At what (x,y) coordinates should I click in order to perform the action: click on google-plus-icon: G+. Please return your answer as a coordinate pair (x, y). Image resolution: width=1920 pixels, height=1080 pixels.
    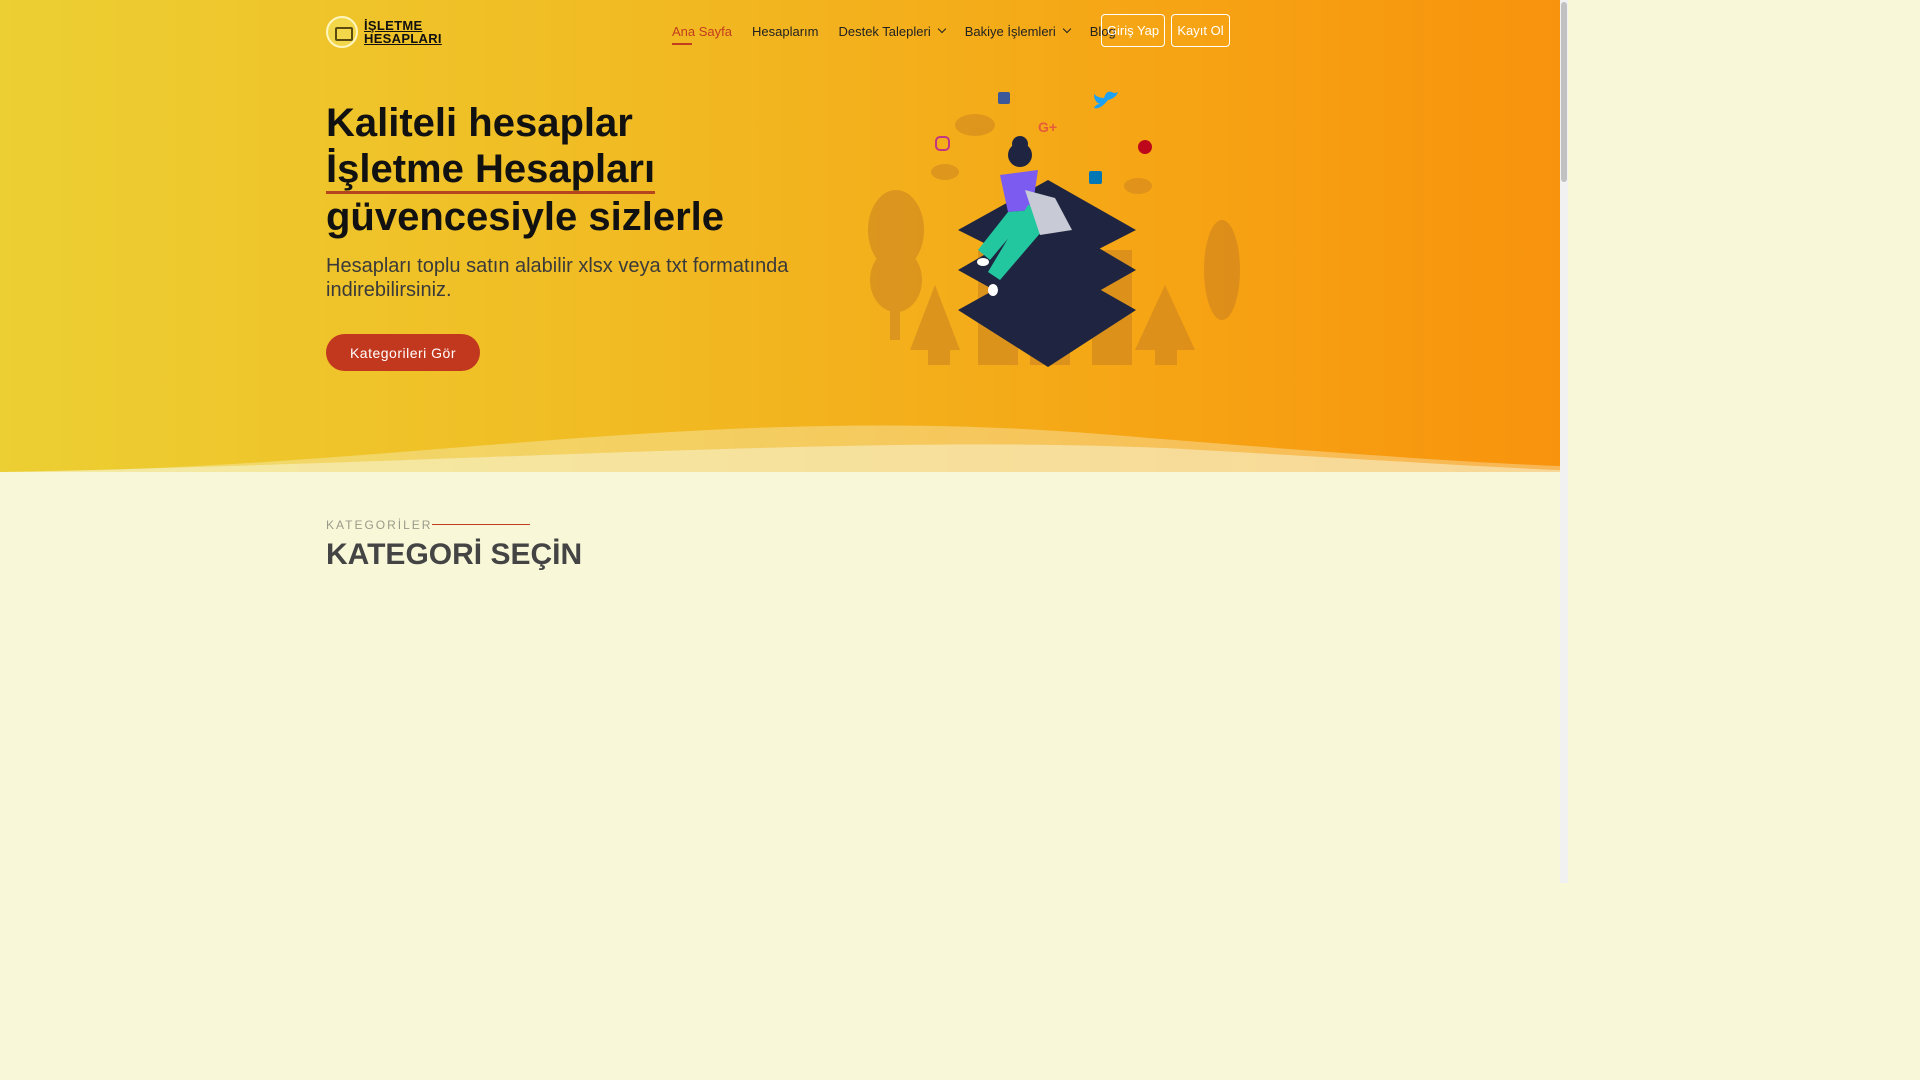
    Looking at the image, I should click on (1047, 127).